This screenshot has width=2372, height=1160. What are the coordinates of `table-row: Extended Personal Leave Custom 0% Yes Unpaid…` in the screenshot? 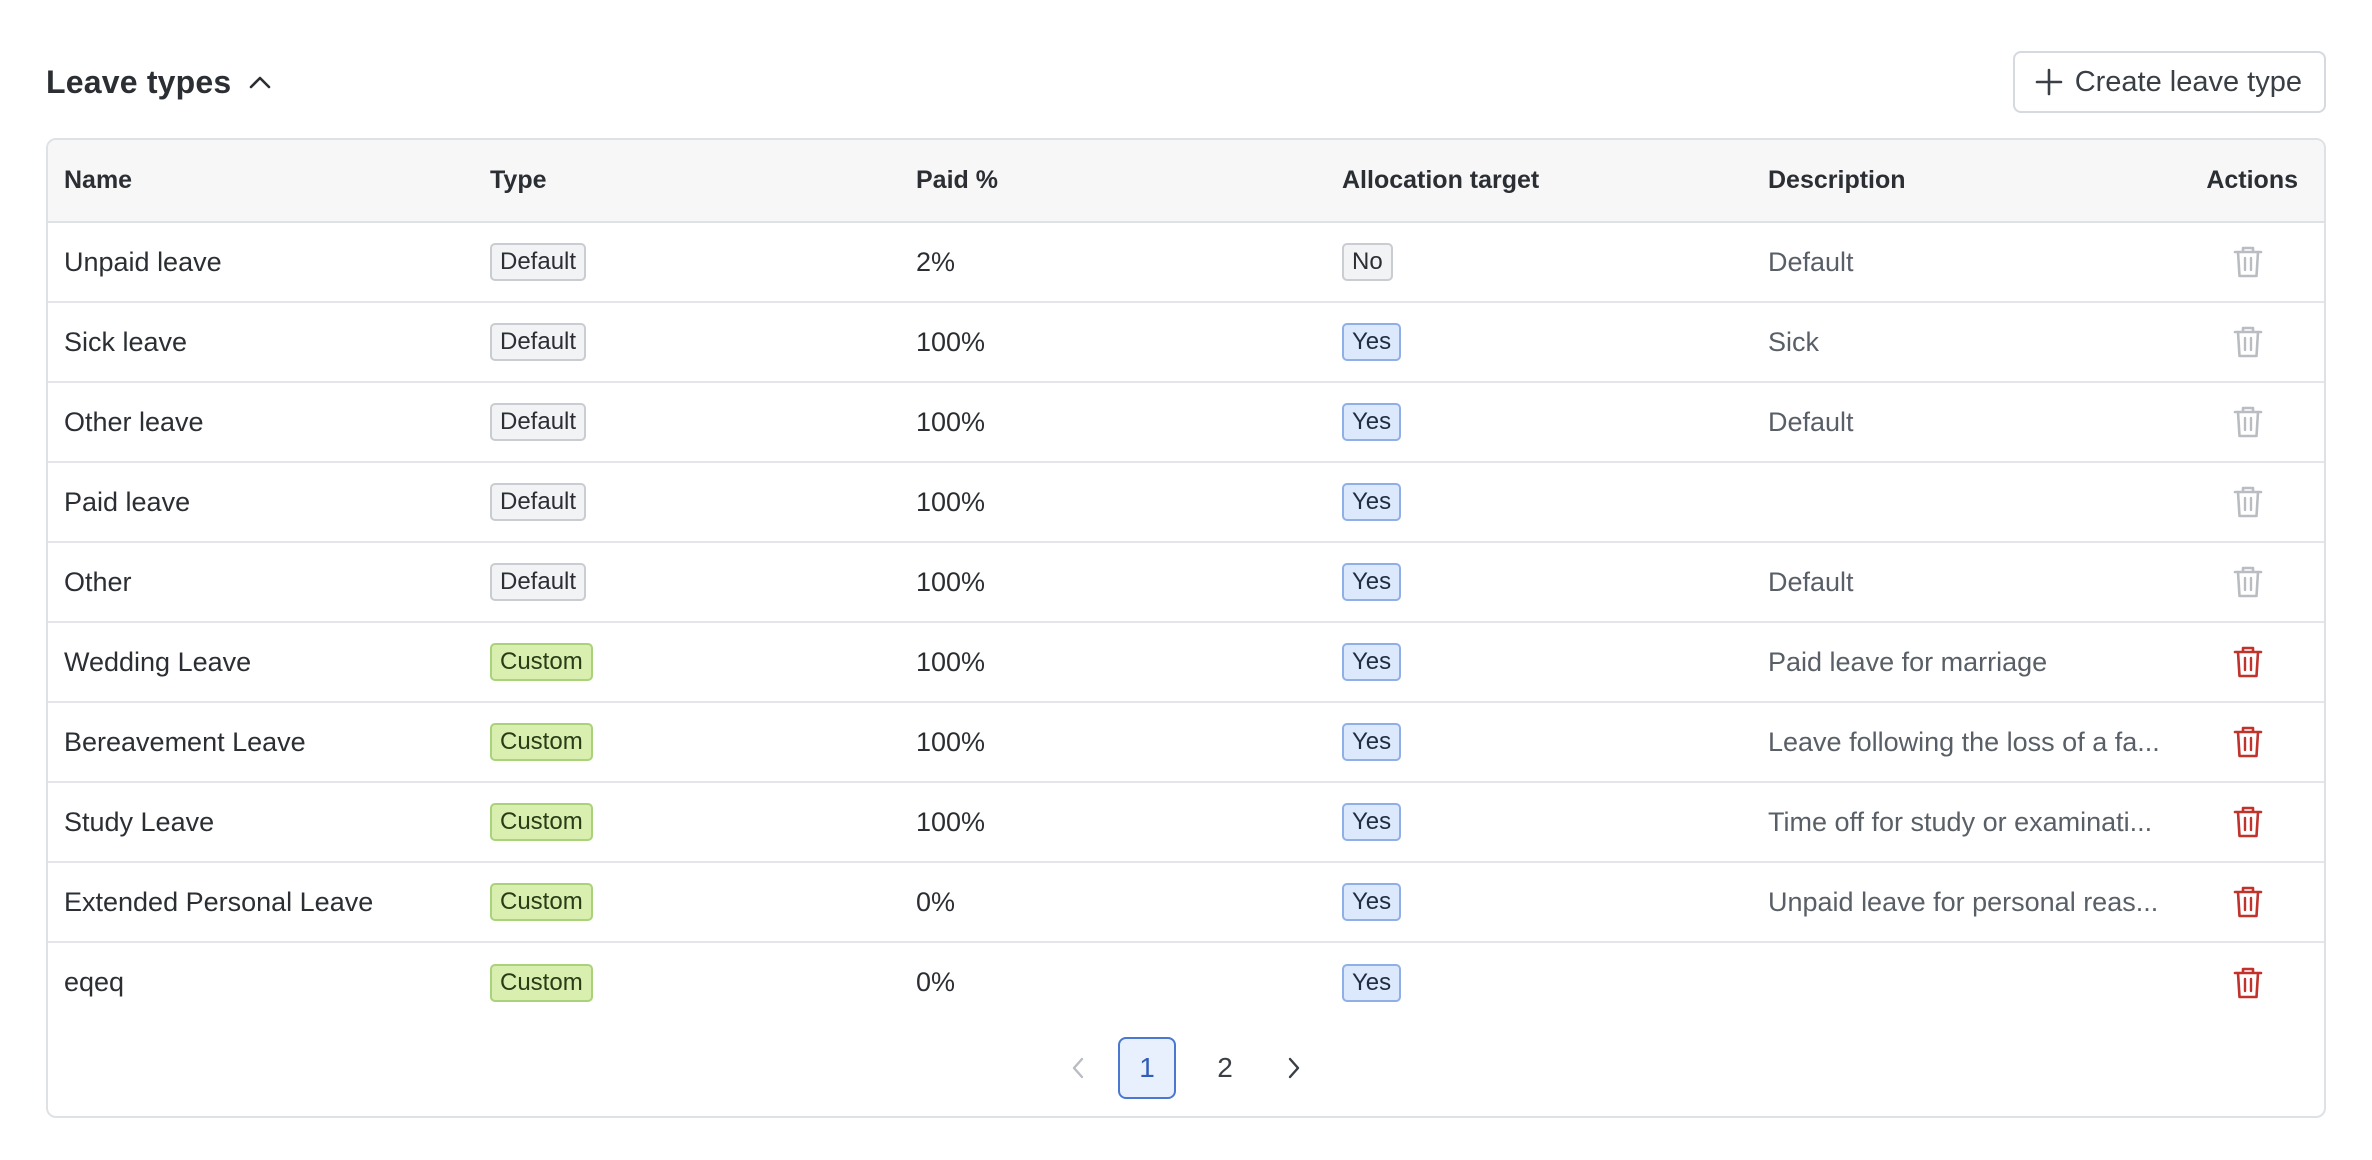 It's located at (1186, 902).